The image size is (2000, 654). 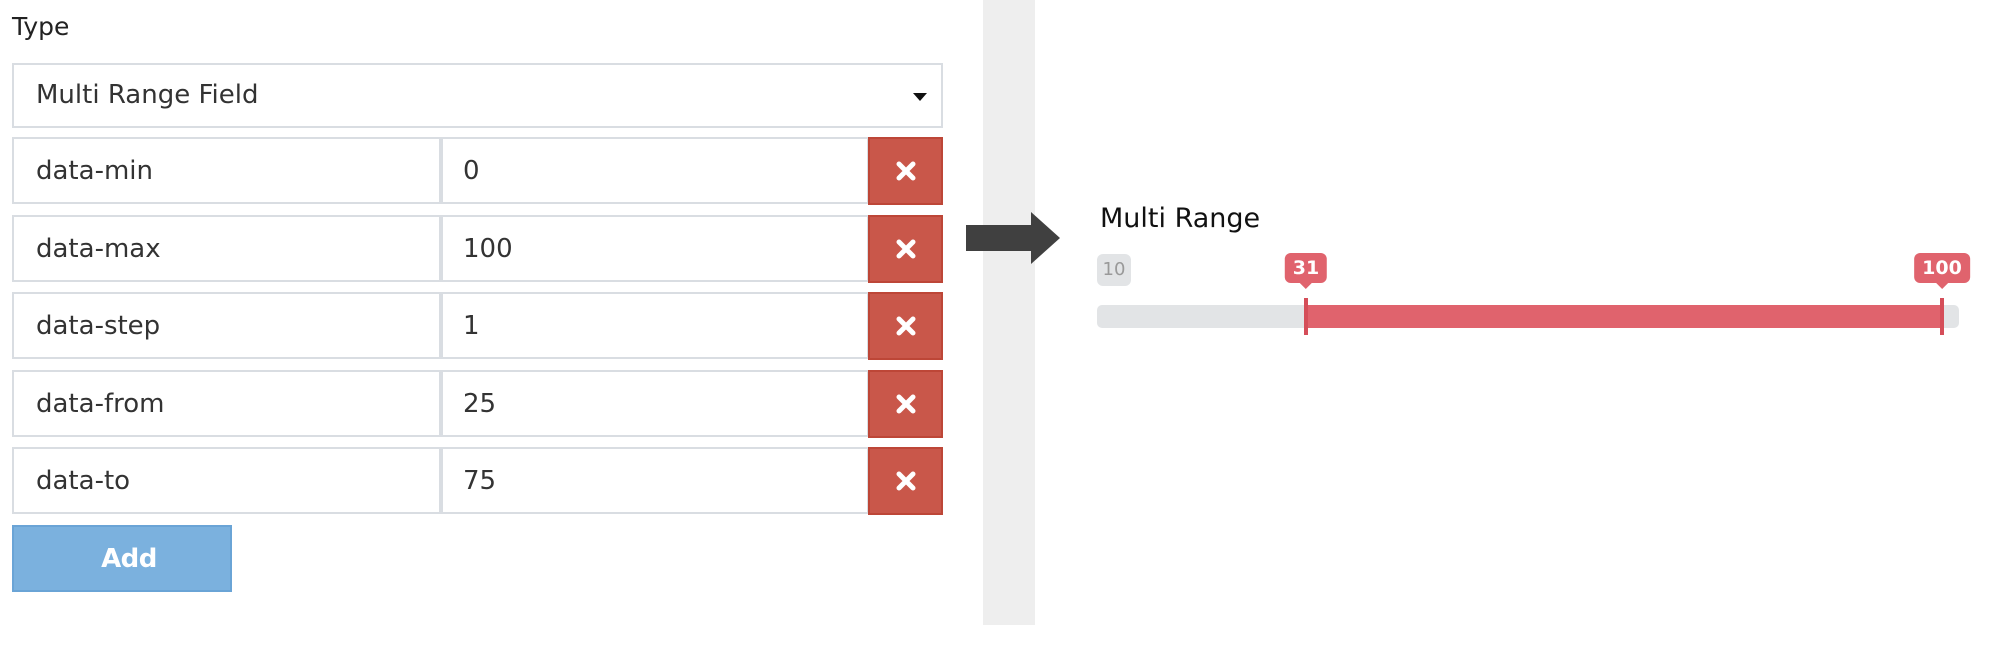 I want to click on type-select-value: Multi Range Field, so click(x=147, y=95).